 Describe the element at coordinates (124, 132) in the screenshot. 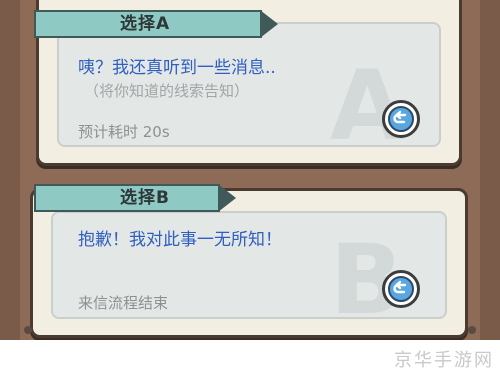

I see `option-a-duration: 预计耗时 20s` at that location.